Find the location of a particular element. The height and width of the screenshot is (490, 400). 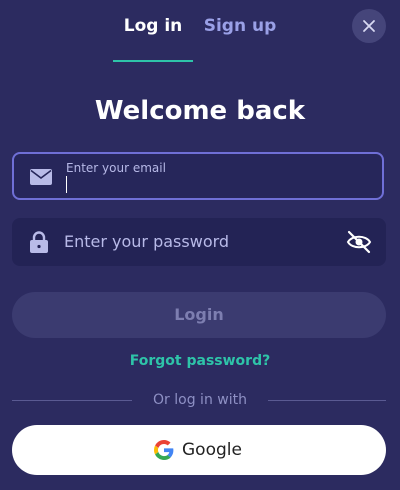

password-field: Enter your password is located at coordinates (199, 242).